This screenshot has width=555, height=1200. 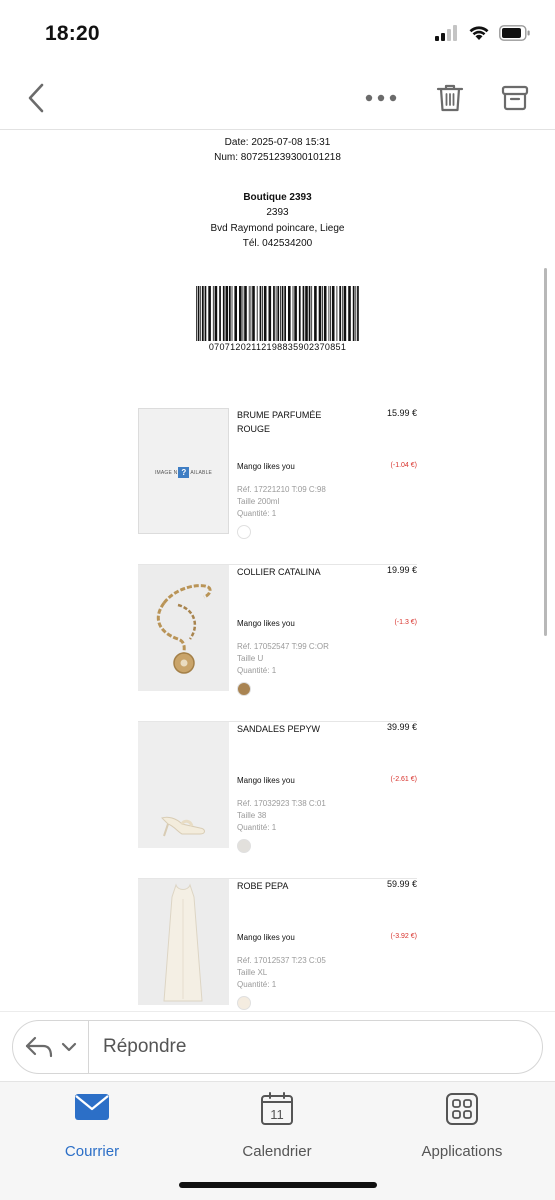 I want to click on barcode, so click(x=277, y=313).